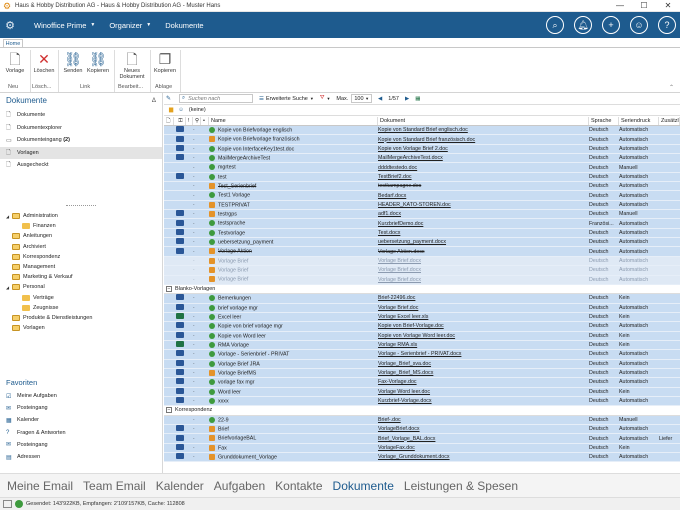 The image size is (680, 510). What do you see at coordinates (396, 448) in the screenshot?
I see `document-link: VorlageFax.doc` at bounding box center [396, 448].